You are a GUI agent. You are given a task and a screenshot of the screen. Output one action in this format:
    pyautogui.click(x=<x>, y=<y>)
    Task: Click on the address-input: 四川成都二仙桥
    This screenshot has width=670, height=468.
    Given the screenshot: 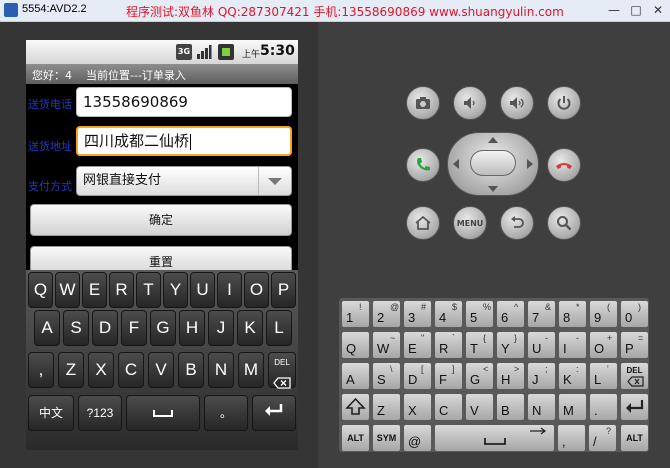 What is the action you would take?
    pyautogui.click(x=184, y=141)
    